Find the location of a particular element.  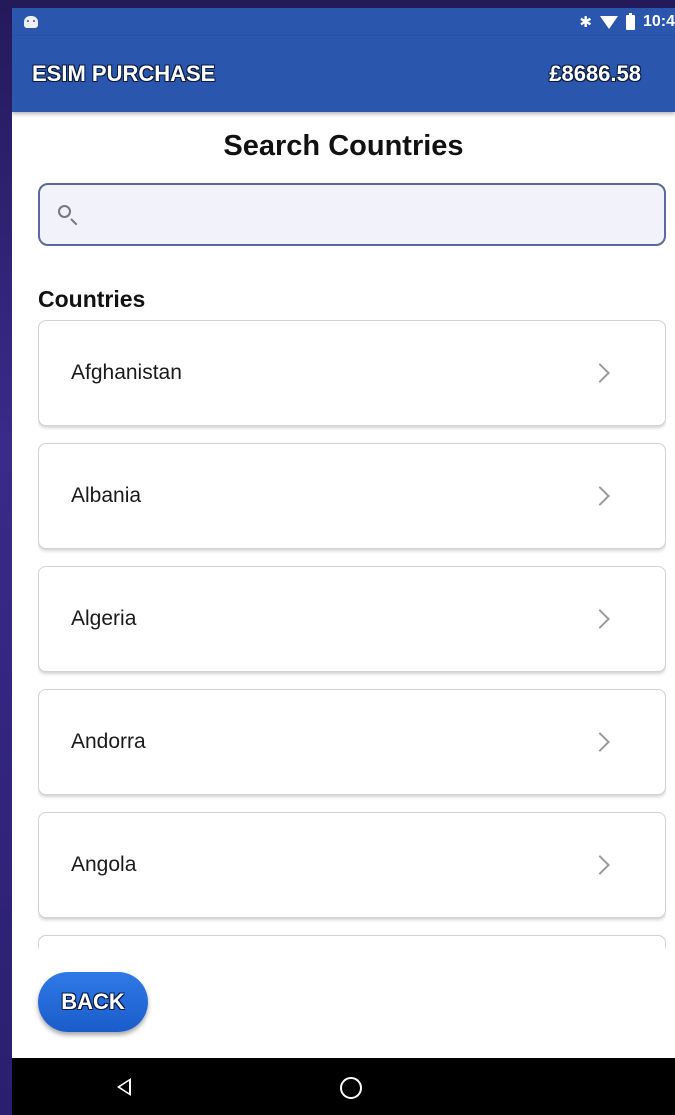

list-item: Angola is located at coordinates (352, 865).